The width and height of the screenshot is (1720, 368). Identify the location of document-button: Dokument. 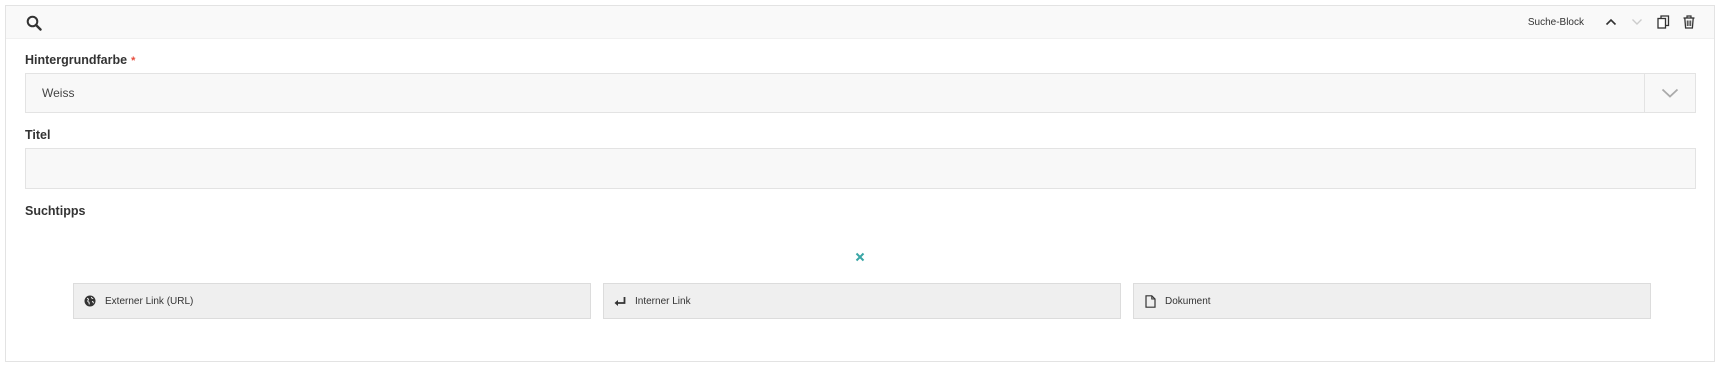
(1392, 301).